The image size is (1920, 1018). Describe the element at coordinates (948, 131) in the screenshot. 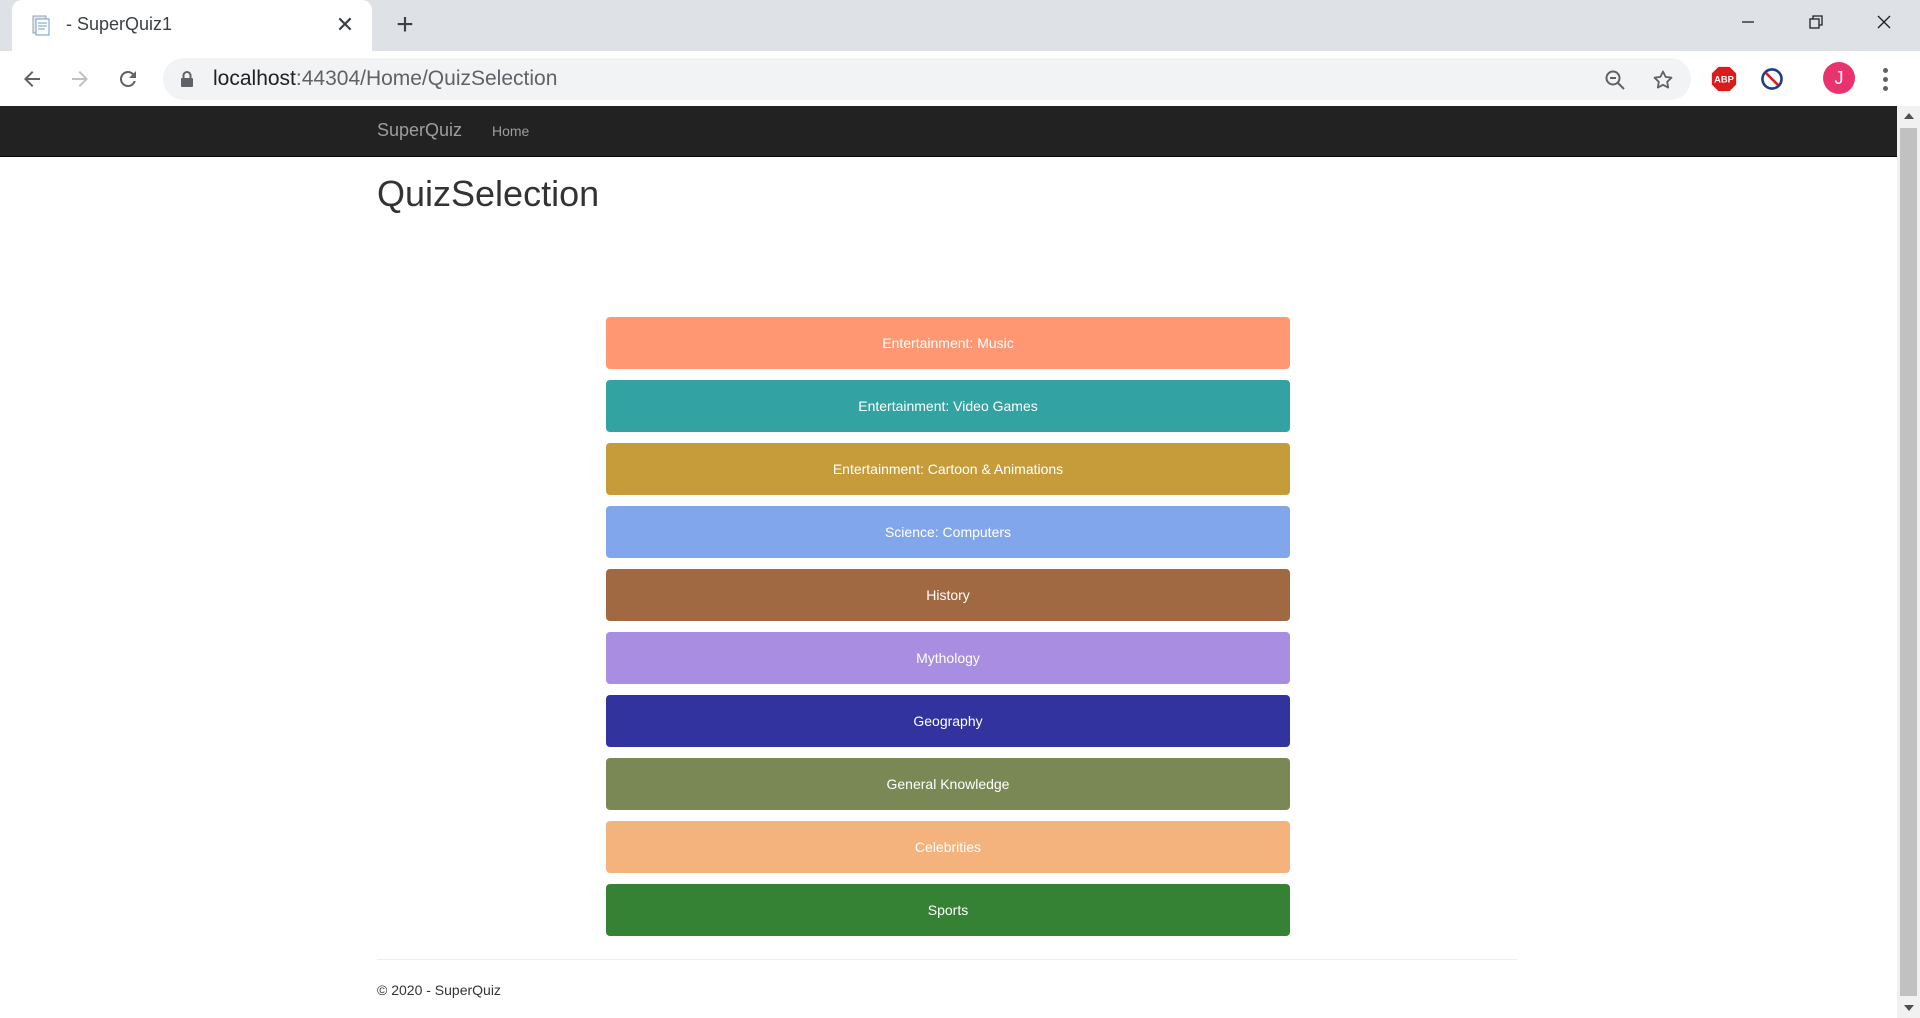

I see `site-navbar: SuperQuiz Home` at that location.